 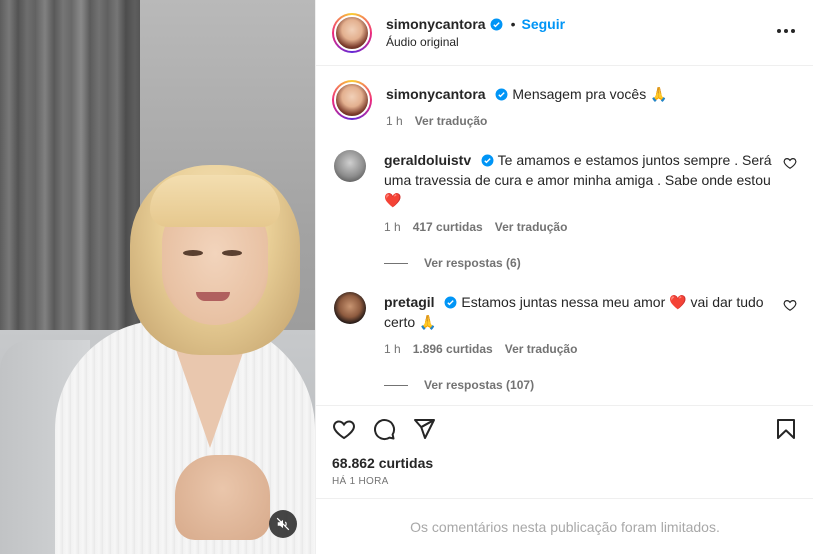 What do you see at coordinates (436, 24) in the screenshot?
I see `author-username: simonycantora` at bounding box center [436, 24].